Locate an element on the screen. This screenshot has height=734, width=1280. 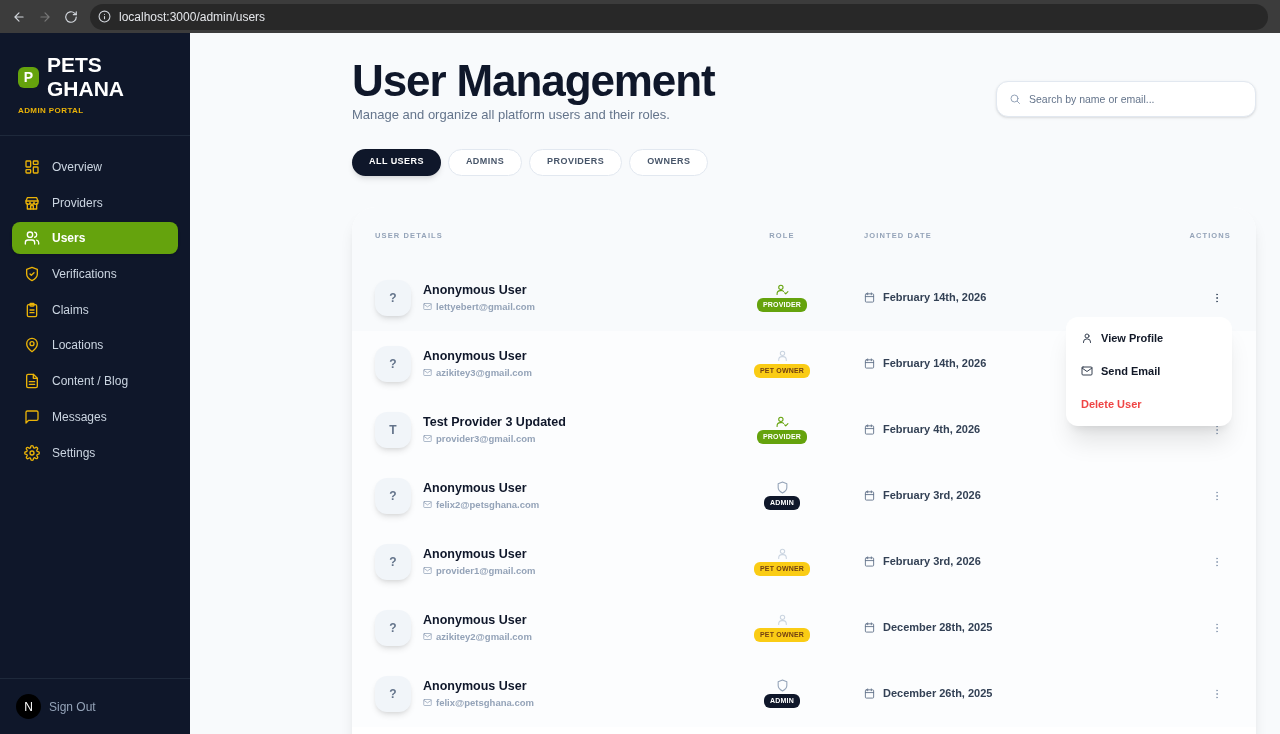
joined-date: December 26th, 2025 is located at coordinates (938, 694).